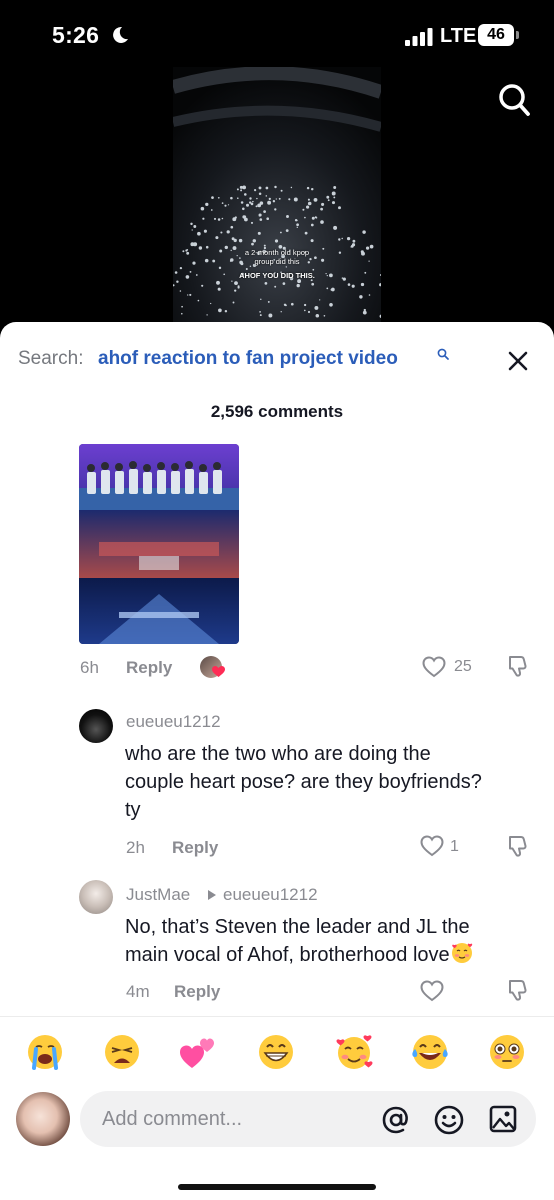 The image size is (554, 1200). What do you see at coordinates (507, 1052) in the screenshot?
I see `flushed-face-icon` at bounding box center [507, 1052].